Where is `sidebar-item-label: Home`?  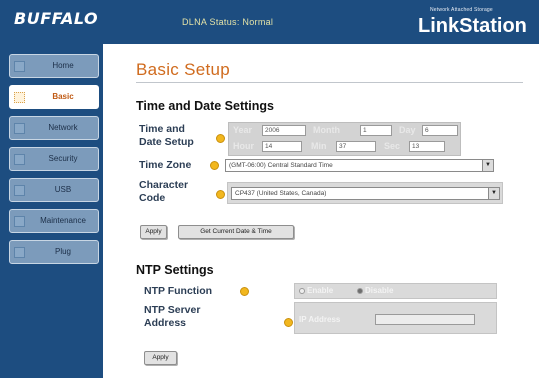 sidebar-item-label: Home is located at coordinates (63, 65).